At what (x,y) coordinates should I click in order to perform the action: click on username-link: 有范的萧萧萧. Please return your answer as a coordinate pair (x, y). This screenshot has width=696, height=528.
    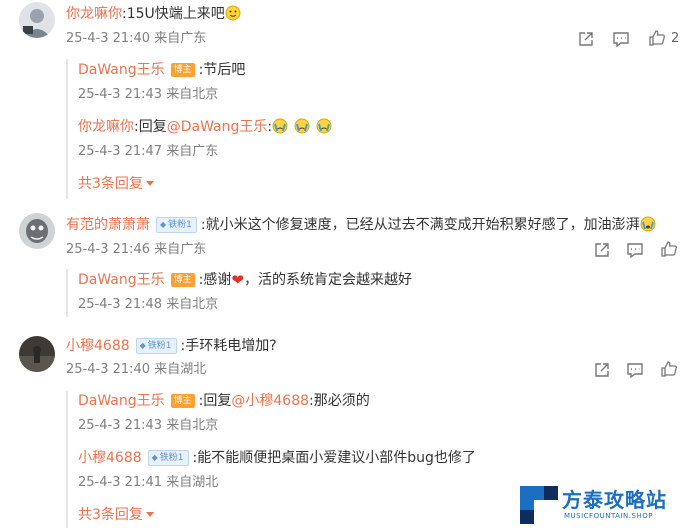
    Looking at the image, I should click on (108, 225).